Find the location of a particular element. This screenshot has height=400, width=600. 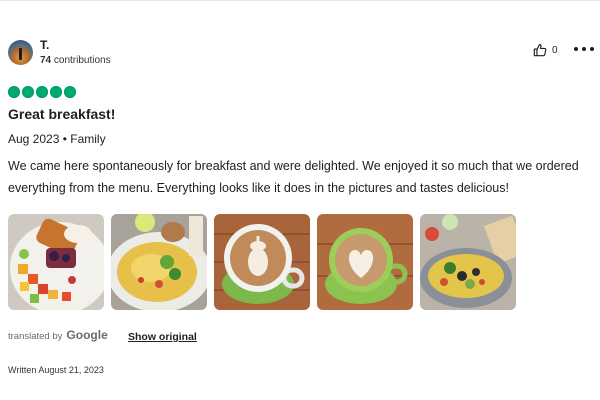

contributions-label: contributions is located at coordinates (82, 60).